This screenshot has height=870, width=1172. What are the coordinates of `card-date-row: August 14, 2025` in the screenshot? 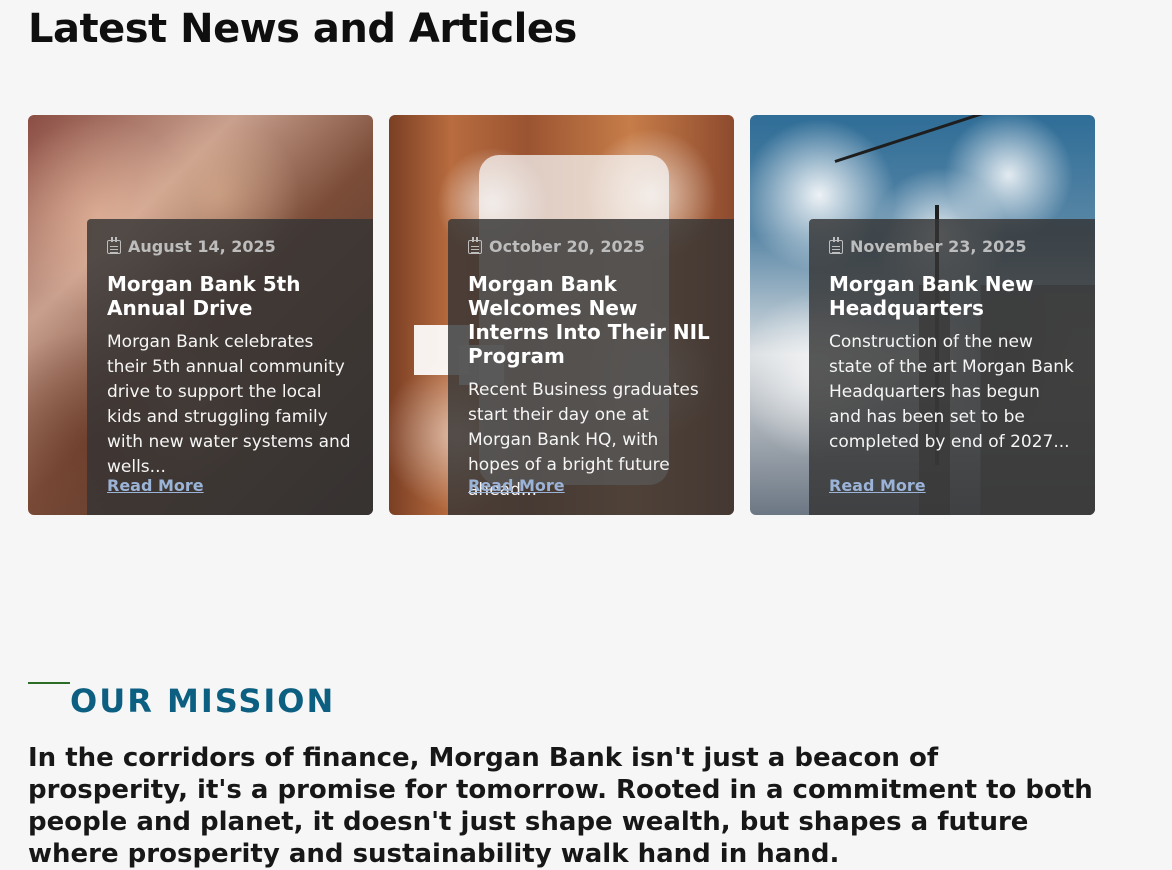 It's located at (230, 246).